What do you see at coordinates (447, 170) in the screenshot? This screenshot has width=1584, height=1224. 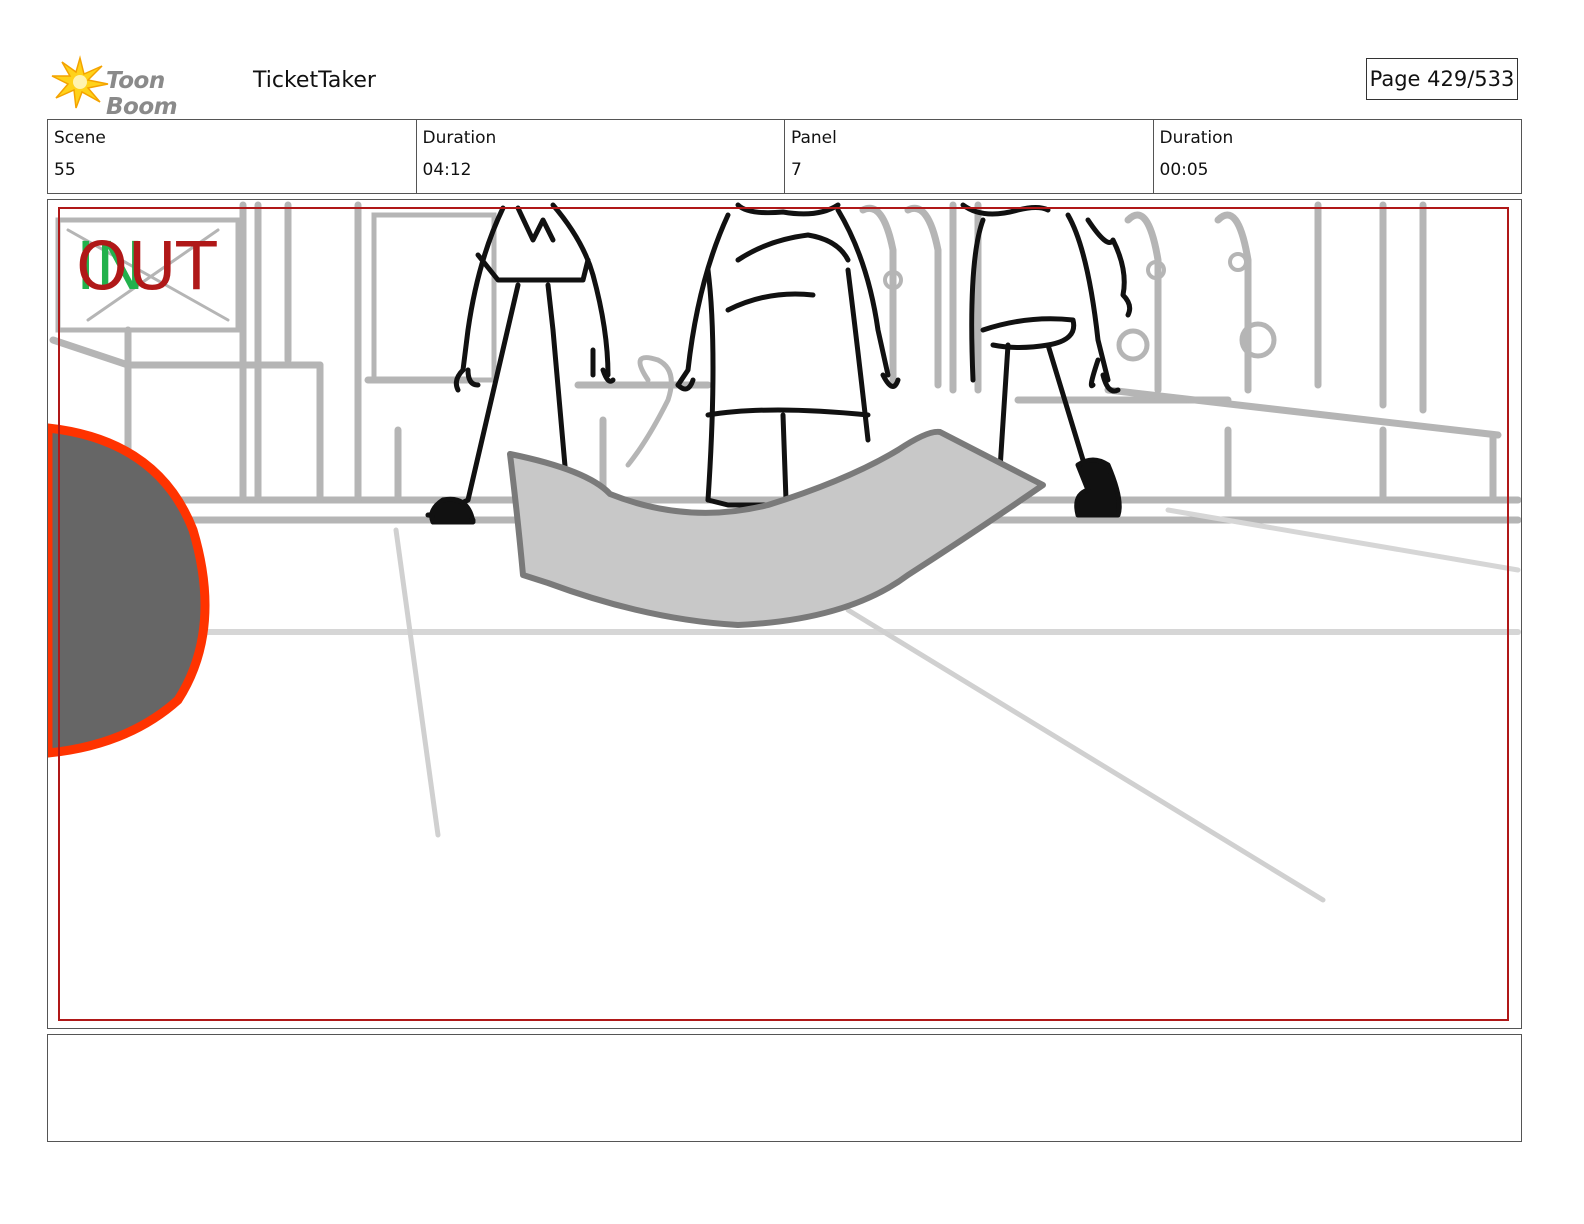 I see `scene-duration-value: 04:12` at bounding box center [447, 170].